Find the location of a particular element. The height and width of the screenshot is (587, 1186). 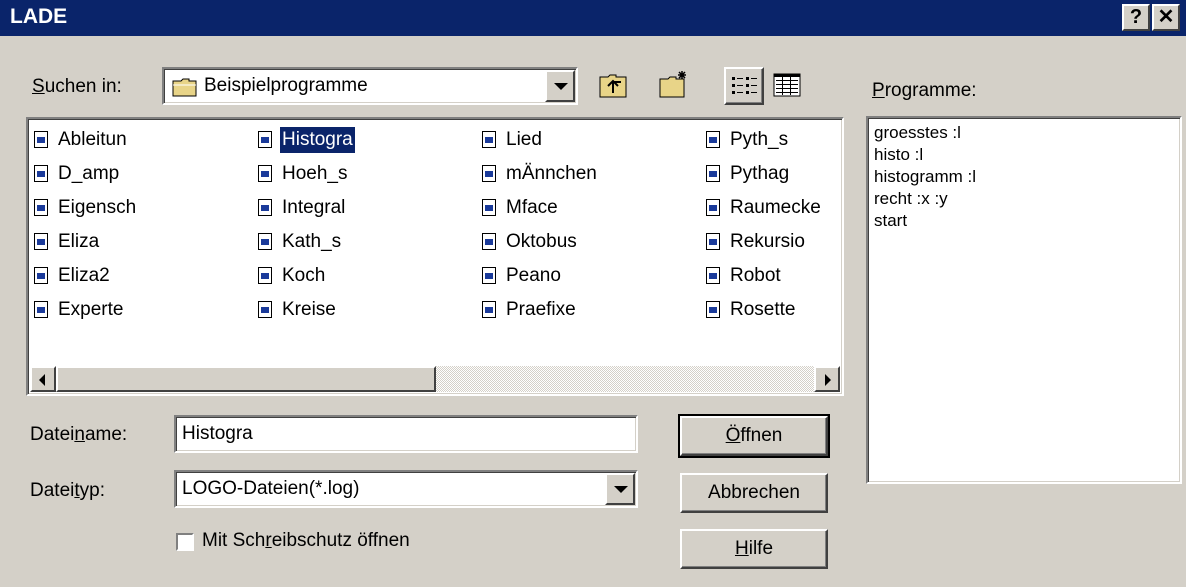

file-name: D_amp is located at coordinates (89, 173).